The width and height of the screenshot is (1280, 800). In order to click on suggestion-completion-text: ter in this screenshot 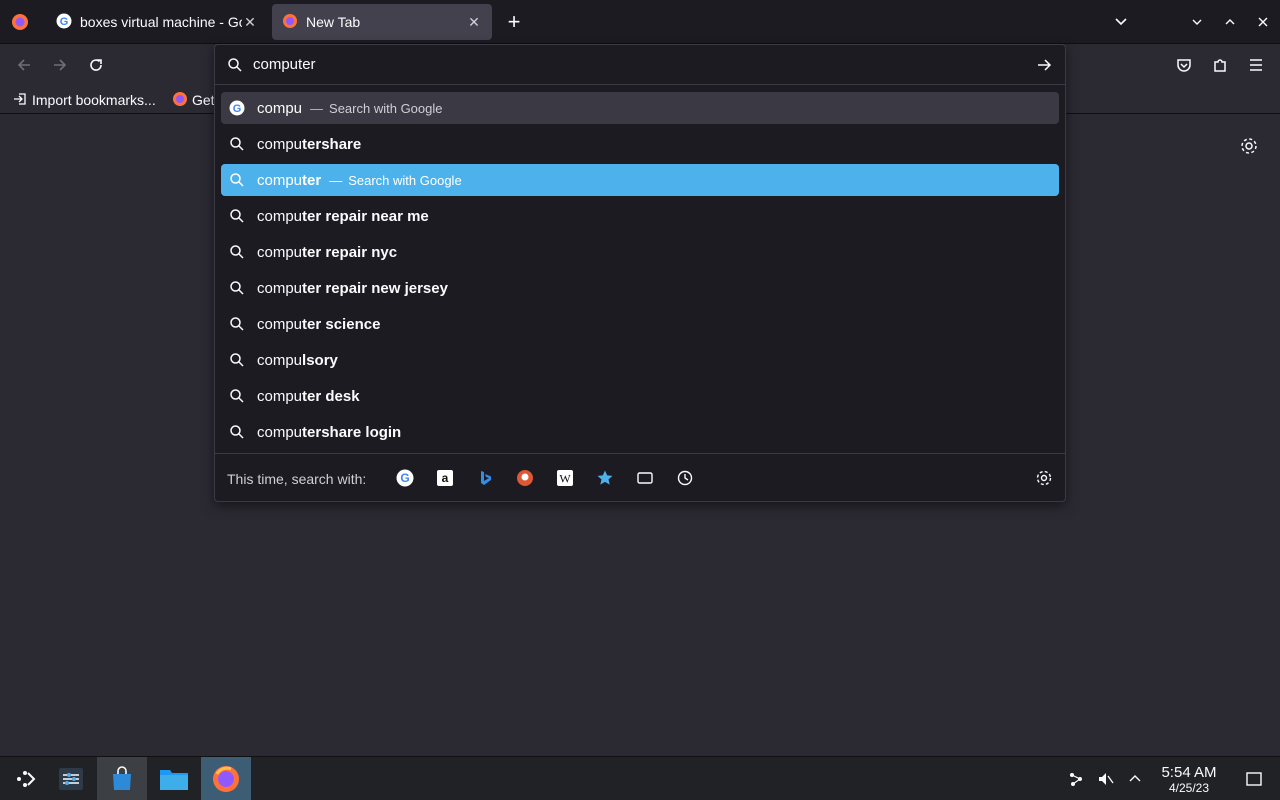, I will do `click(312, 180)`.